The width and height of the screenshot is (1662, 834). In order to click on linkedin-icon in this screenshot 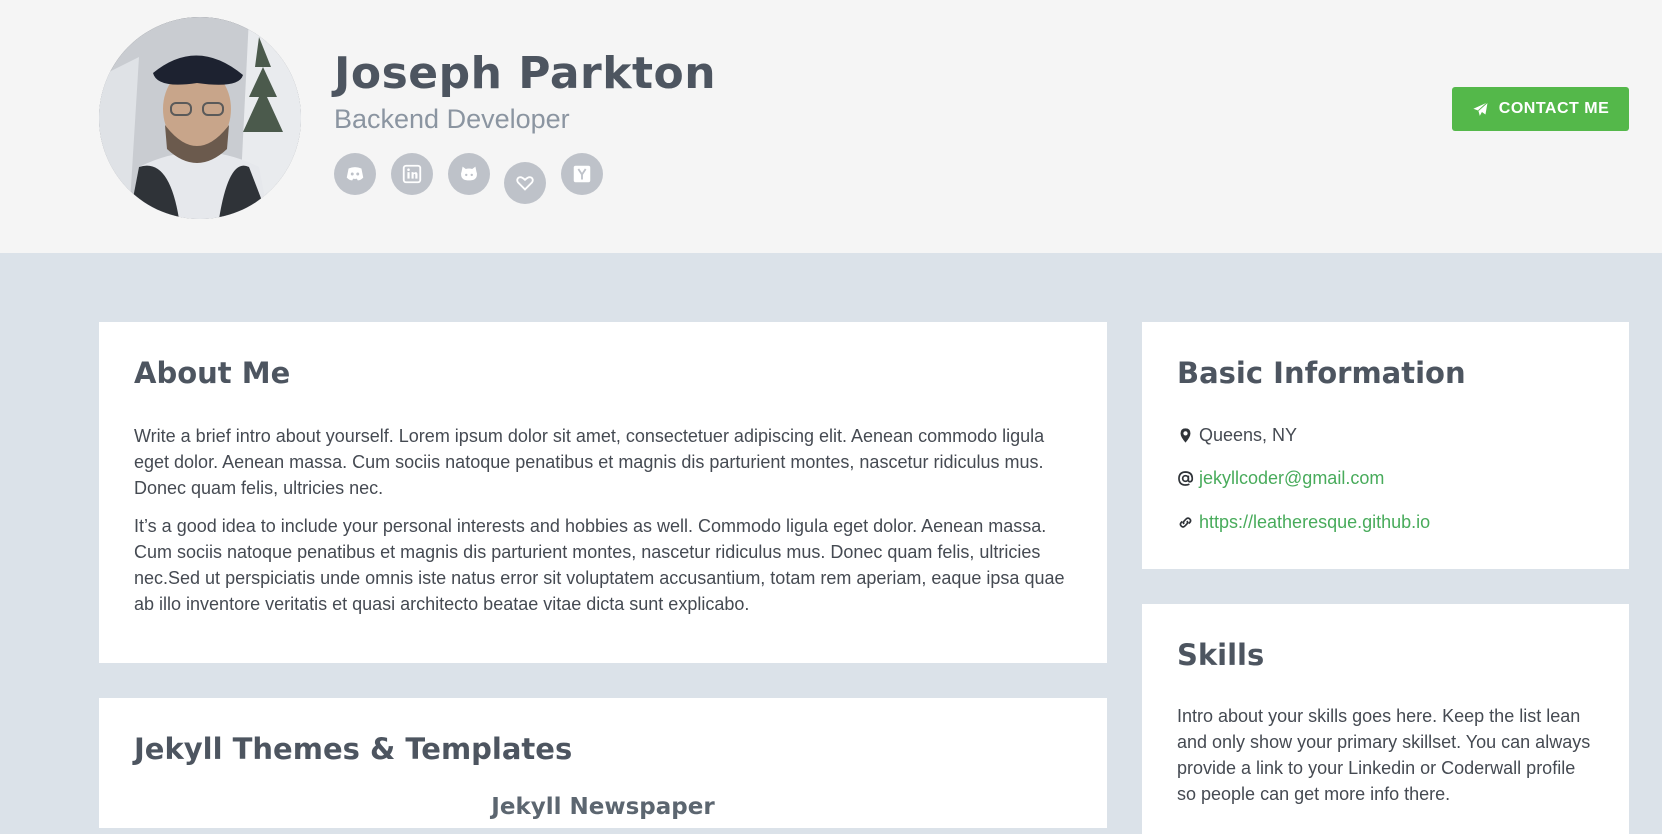, I will do `click(412, 174)`.